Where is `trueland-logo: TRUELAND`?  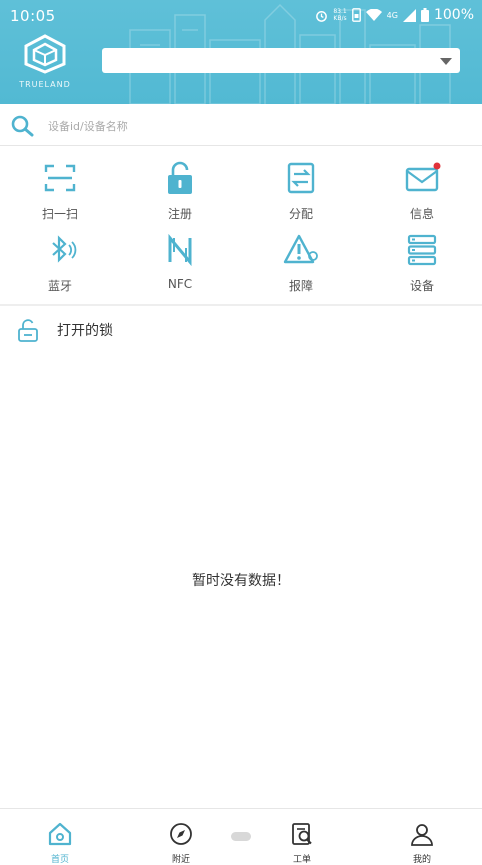
trueland-logo: TRUELAND is located at coordinates (45, 62).